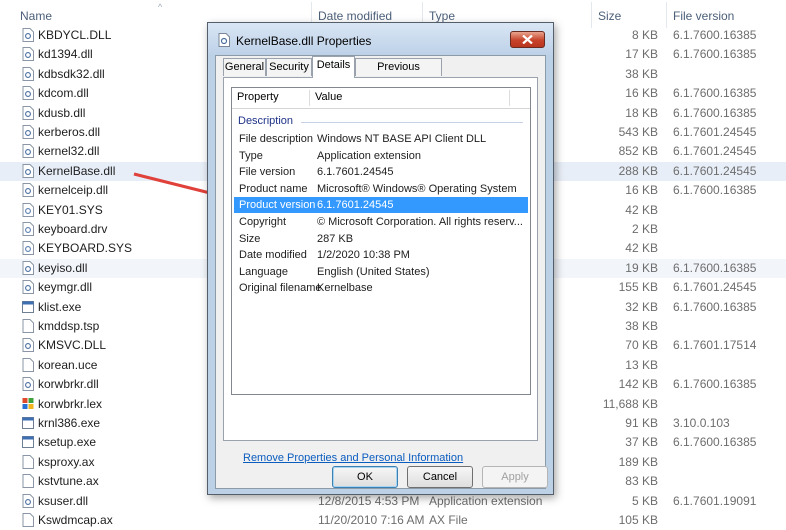 Image resolution: width=786 pixels, height=530 pixels. I want to click on property-row: Date modified 1/2/2020 10:38 PM, so click(381, 255).